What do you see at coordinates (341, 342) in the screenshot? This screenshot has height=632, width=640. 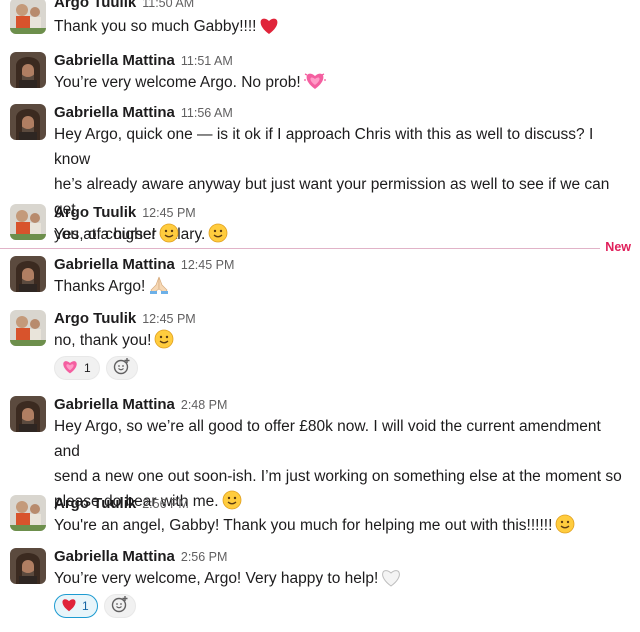 I see `message-text: no, thank you!` at bounding box center [341, 342].